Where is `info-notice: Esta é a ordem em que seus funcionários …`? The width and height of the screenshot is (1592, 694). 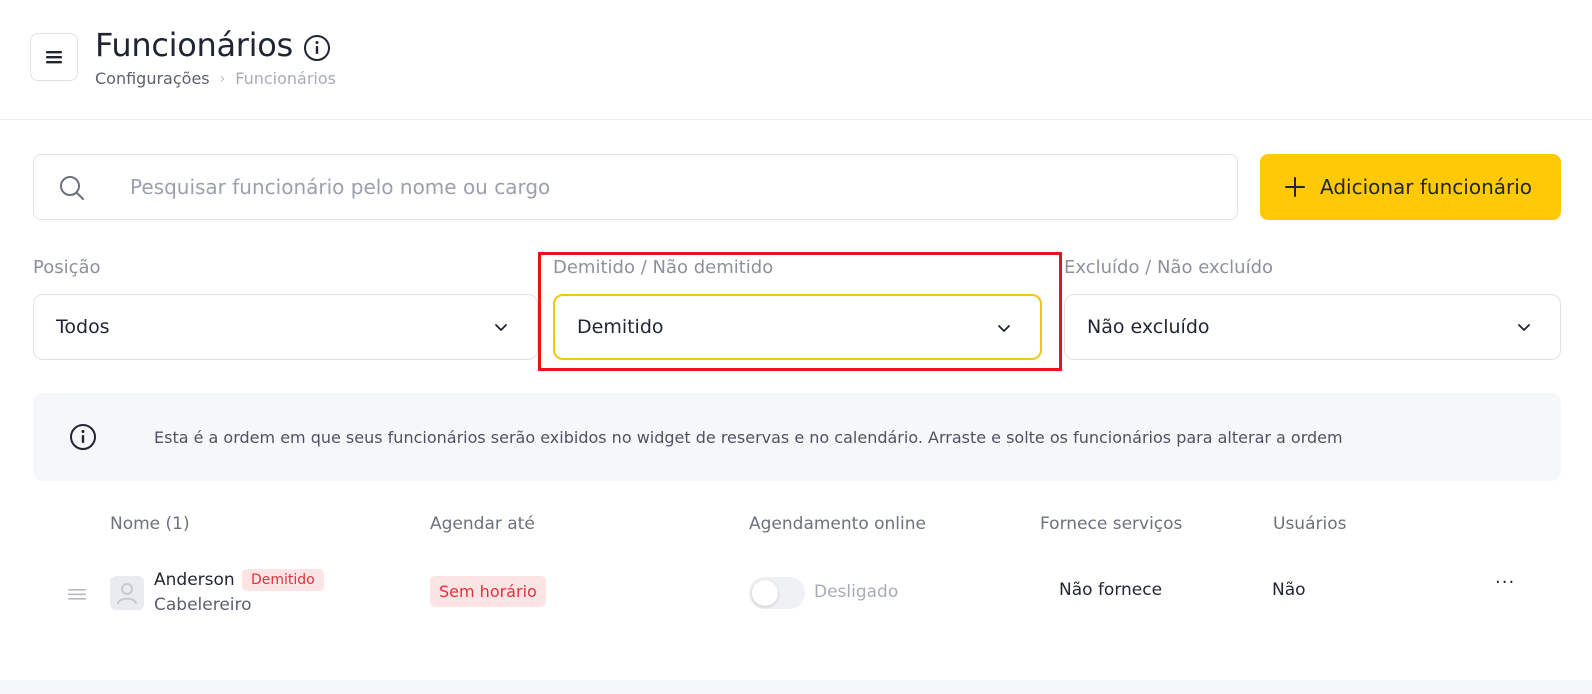
info-notice: Esta é a ordem em que seus funcionários … is located at coordinates (797, 437).